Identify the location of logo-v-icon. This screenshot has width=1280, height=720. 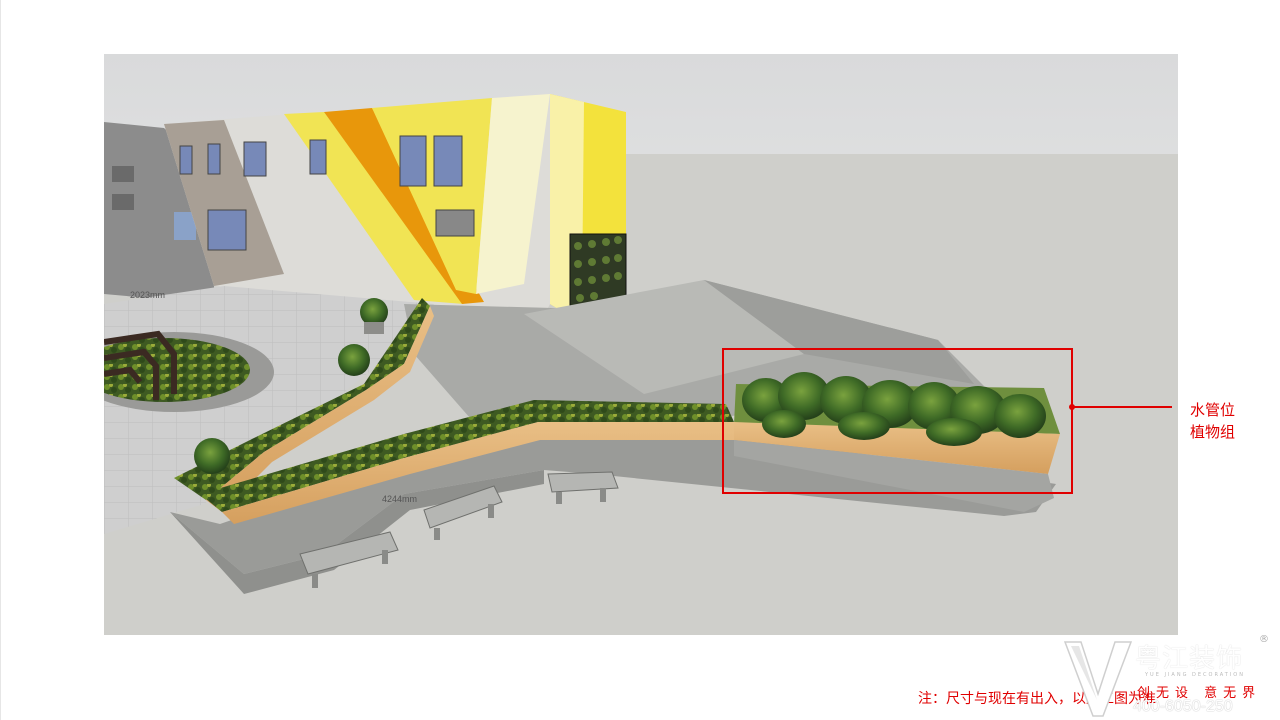
(1098, 679).